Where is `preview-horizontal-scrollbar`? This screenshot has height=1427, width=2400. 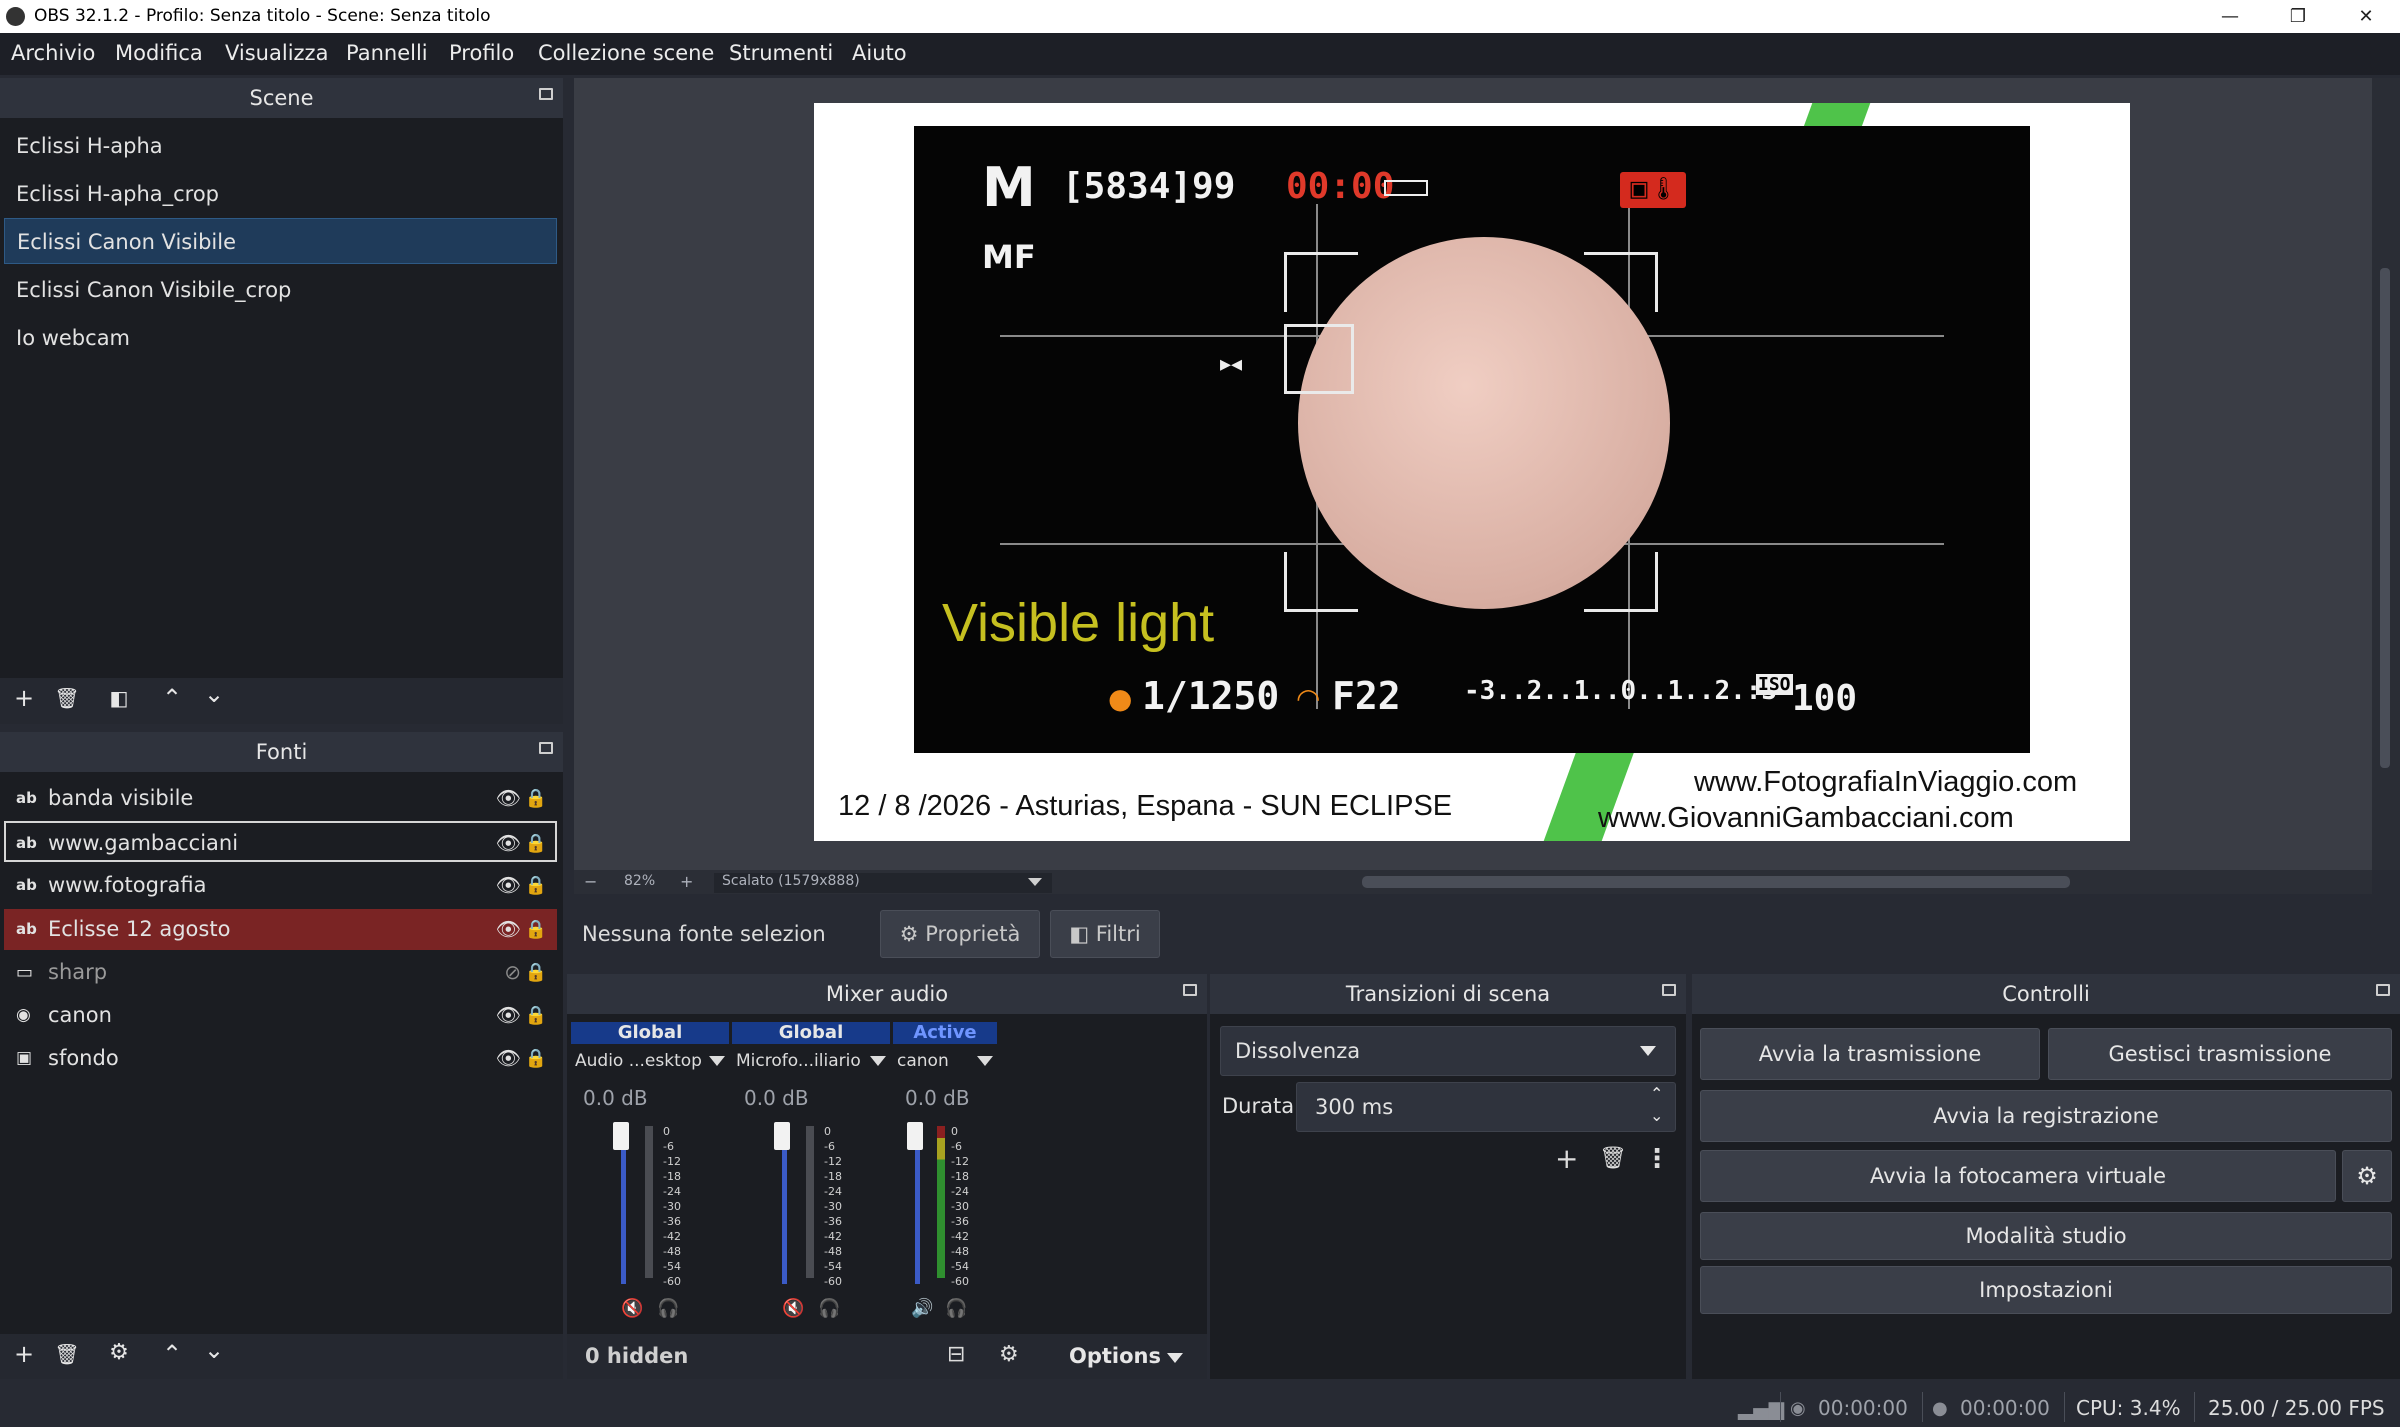
preview-horizontal-scrollbar is located at coordinates (1716, 882).